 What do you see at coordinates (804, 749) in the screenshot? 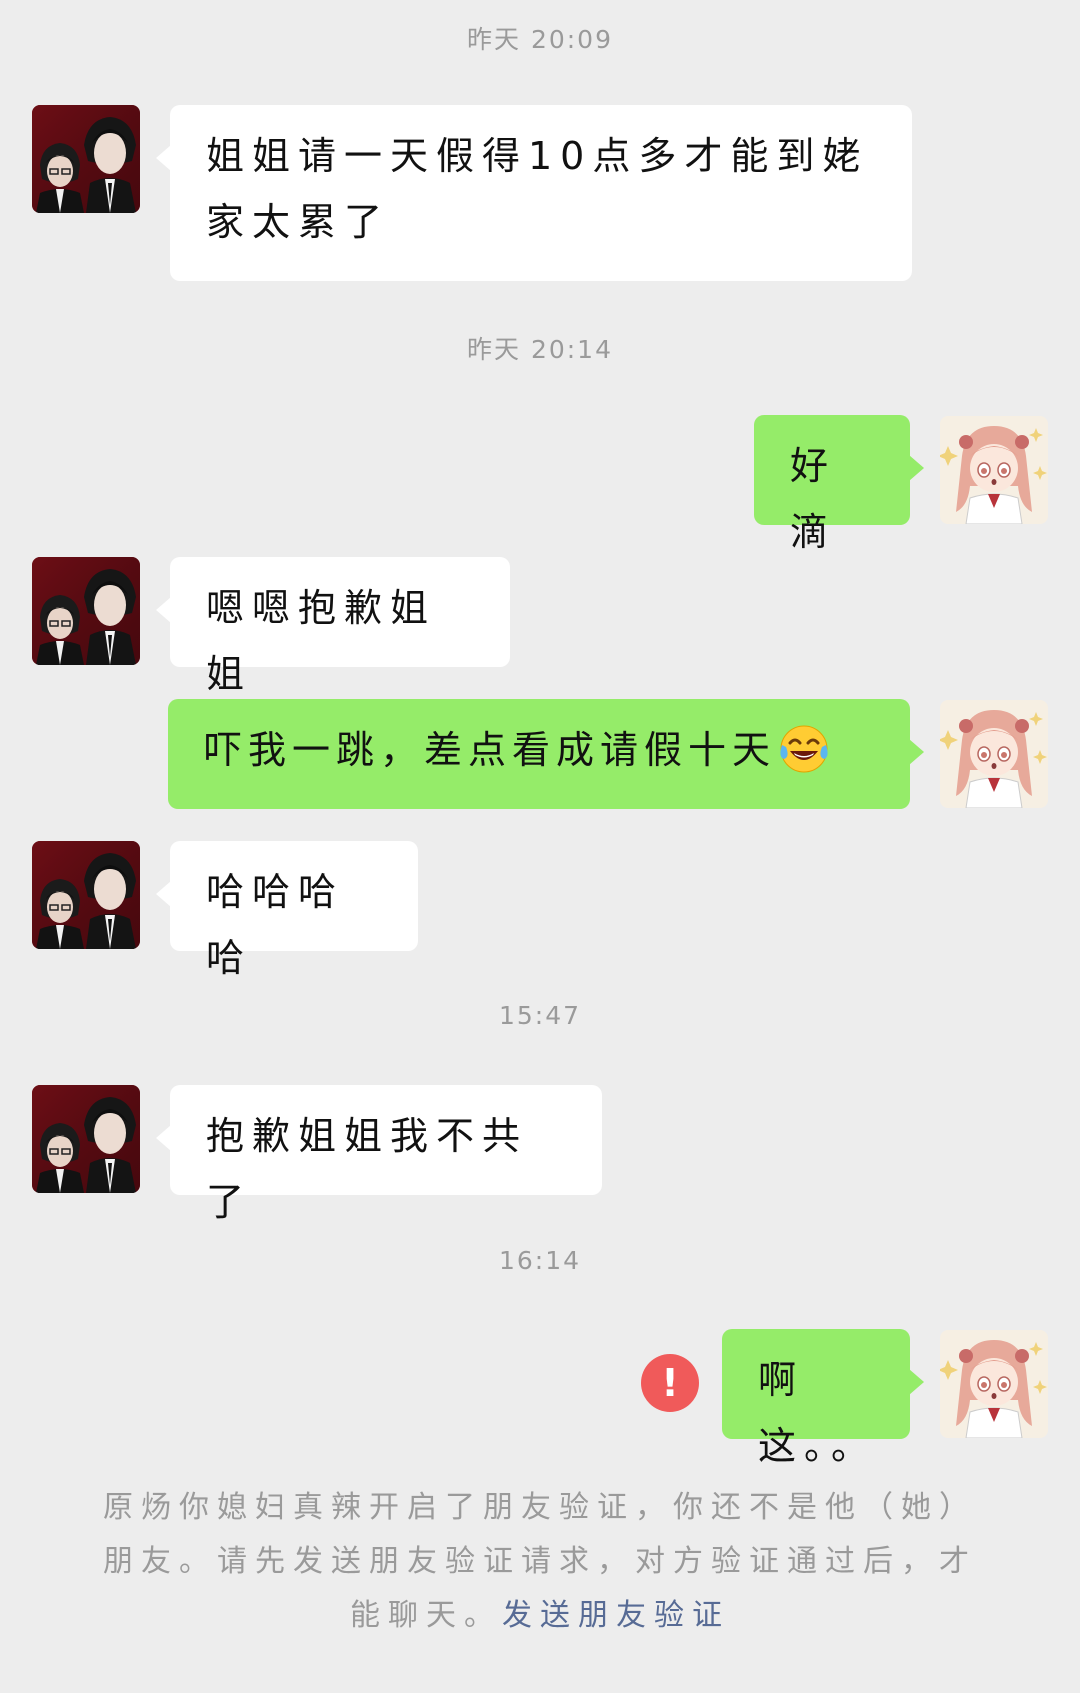
I see `tears-of-joy-icon` at bounding box center [804, 749].